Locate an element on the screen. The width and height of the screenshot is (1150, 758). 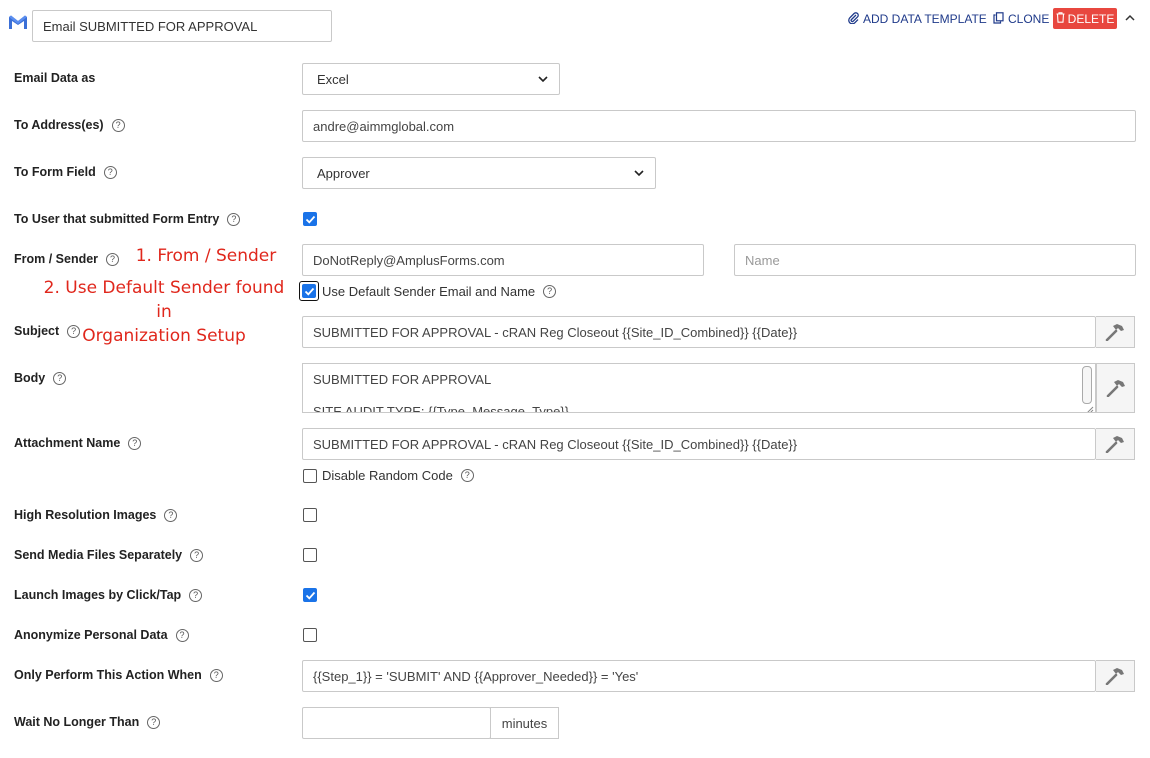
subject-label: Subject? is located at coordinates (47, 331).